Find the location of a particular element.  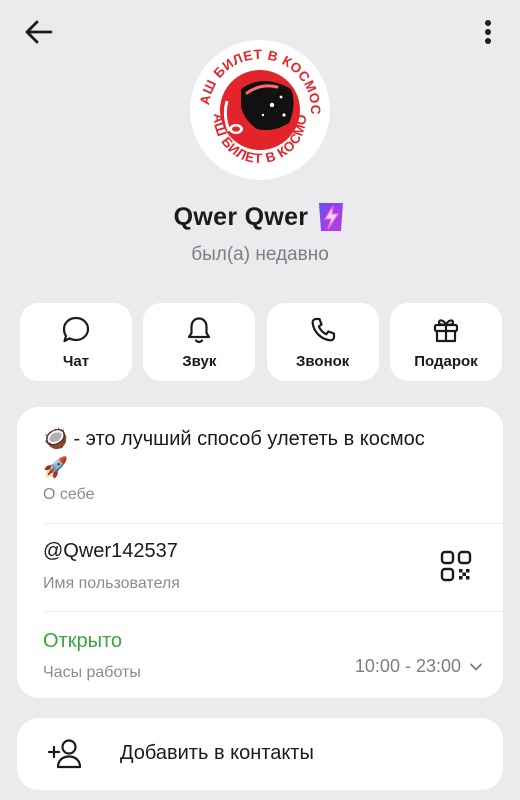

arrow-left-icon is located at coordinates (39, 32).